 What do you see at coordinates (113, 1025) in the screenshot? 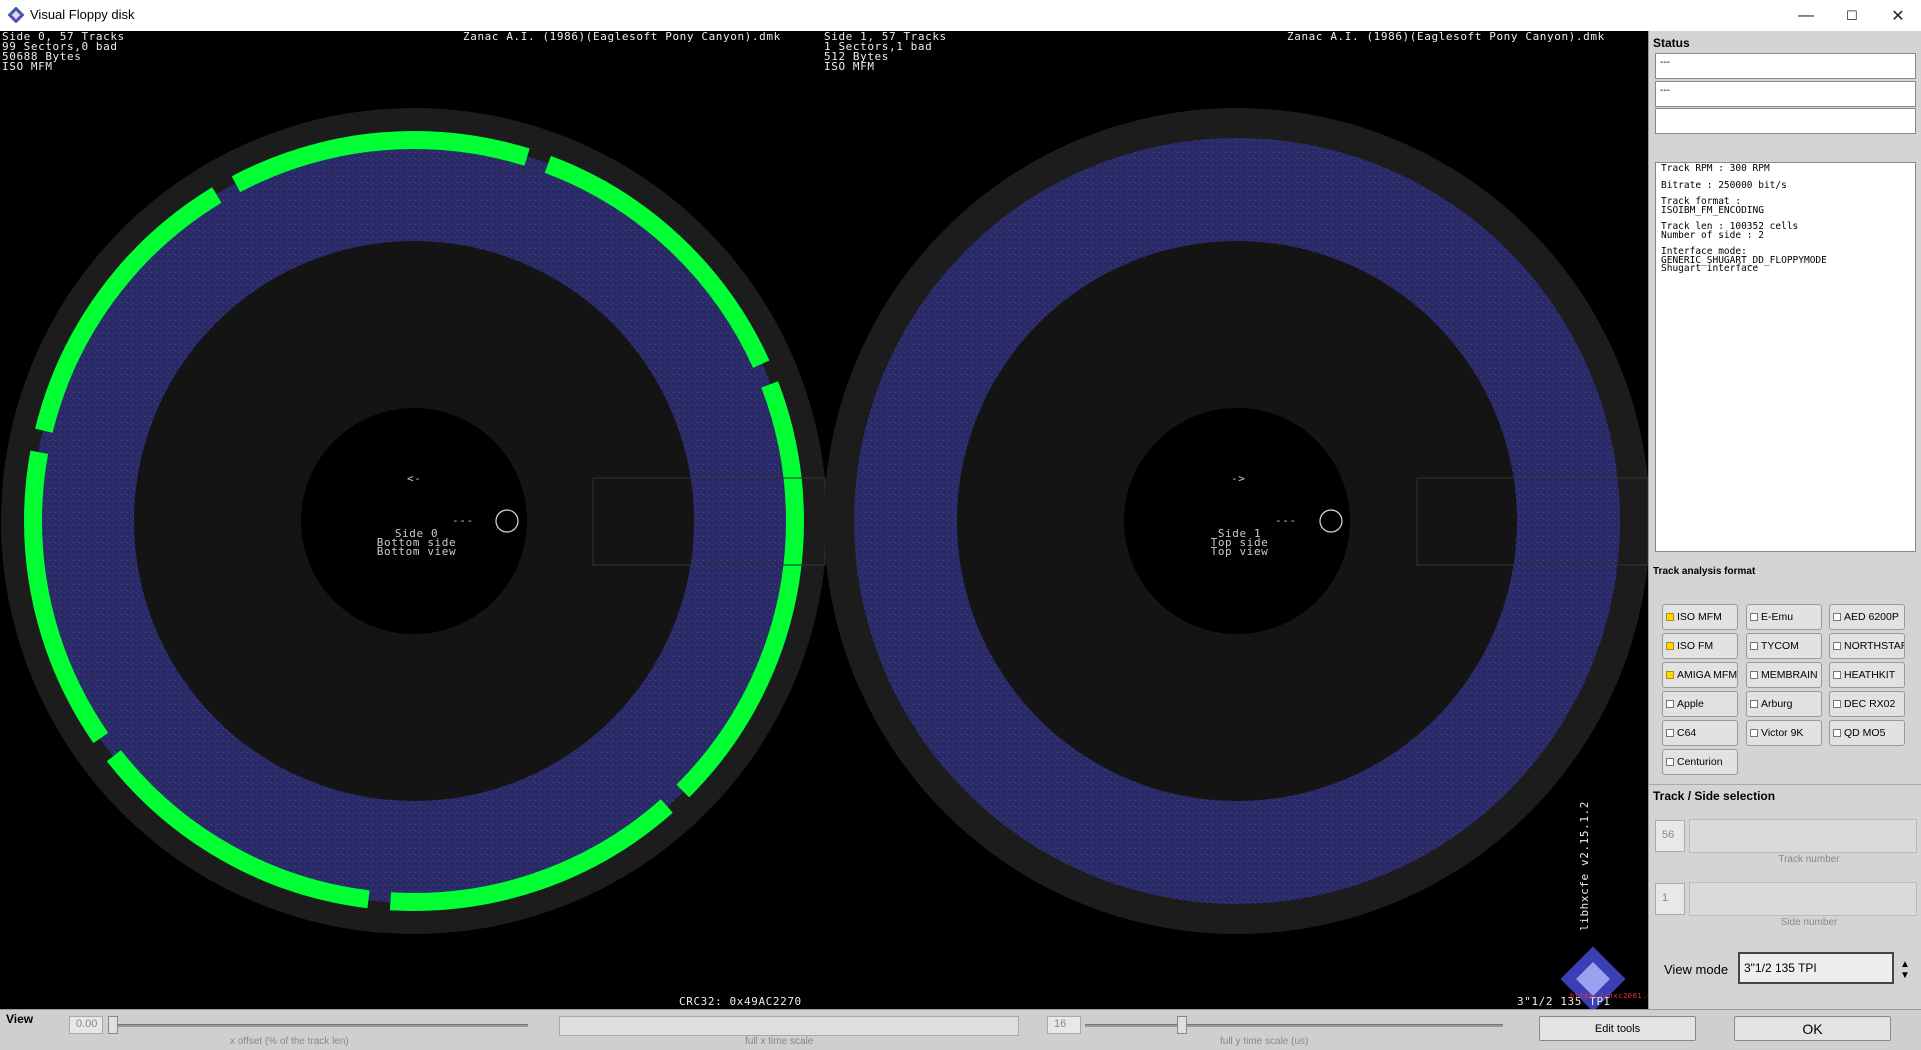
I see `x-offset-slider-thumb` at bounding box center [113, 1025].